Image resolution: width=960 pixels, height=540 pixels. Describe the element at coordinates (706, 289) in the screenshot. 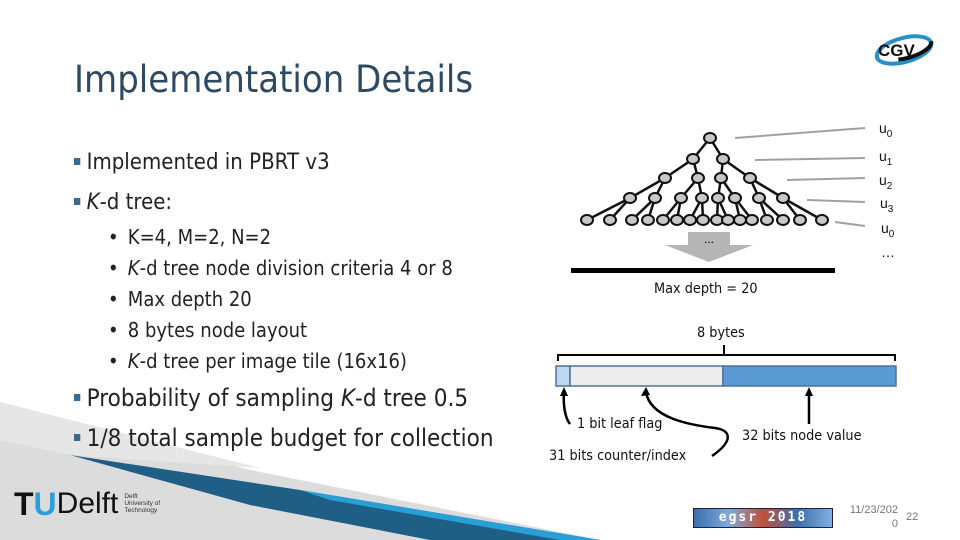

I see `max-depth-label: Max depth = 20` at that location.